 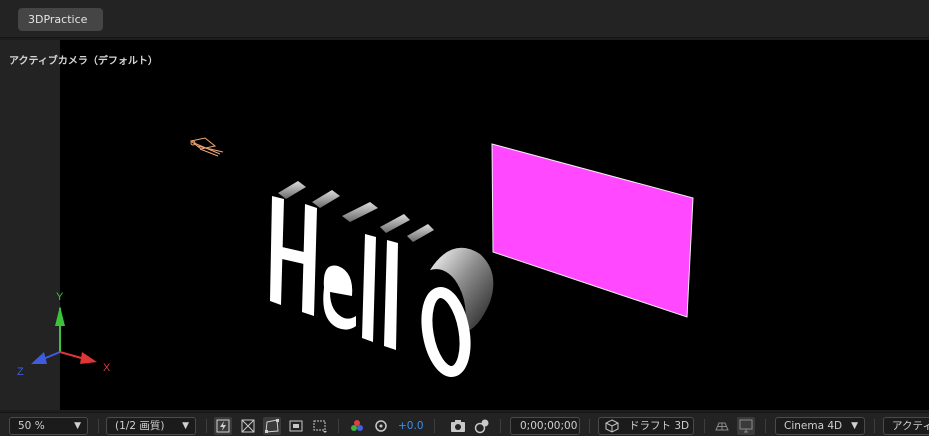 I want to click on guides-grid-icon, so click(x=320, y=426).